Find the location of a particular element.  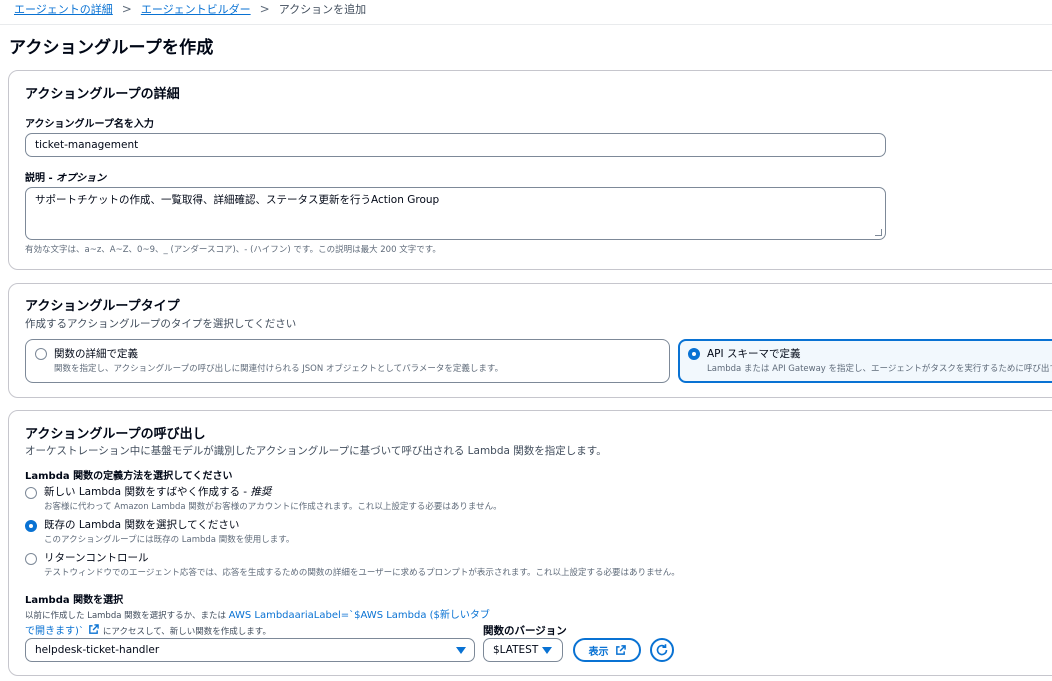

method-label: Lambda 関数の定義方法を選択してください is located at coordinates (129, 476).